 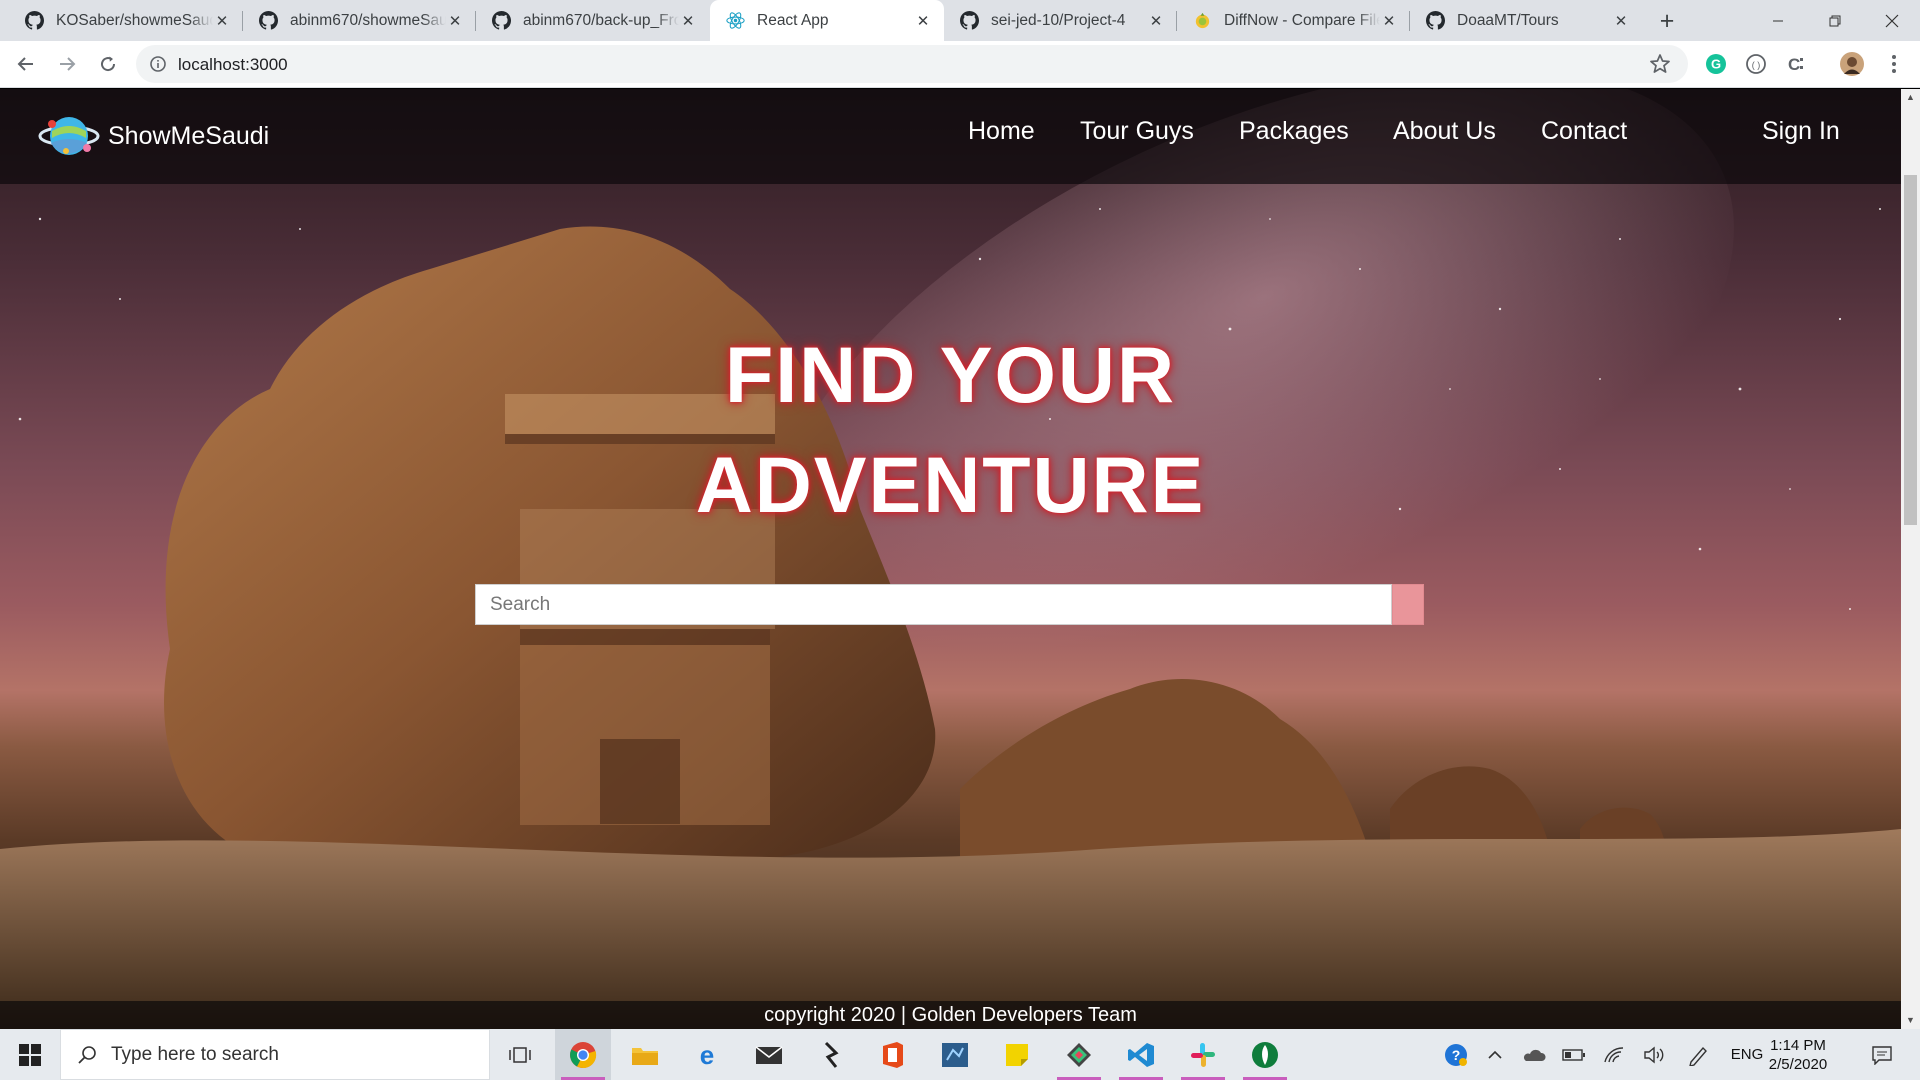 I want to click on onedrive-icon, so click(x=1534, y=1054).